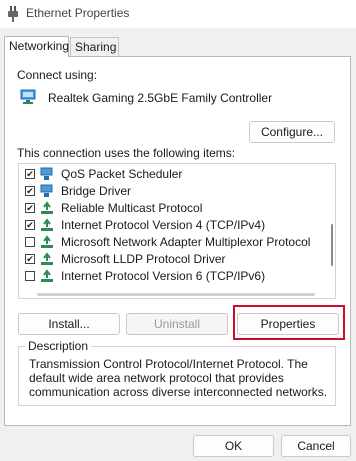 Image resolution: width=356 pixels, height=461 pixels. Describe the element at coordinates (289, 322) in the screenshot. I see `properties-highlight-box` at that location.